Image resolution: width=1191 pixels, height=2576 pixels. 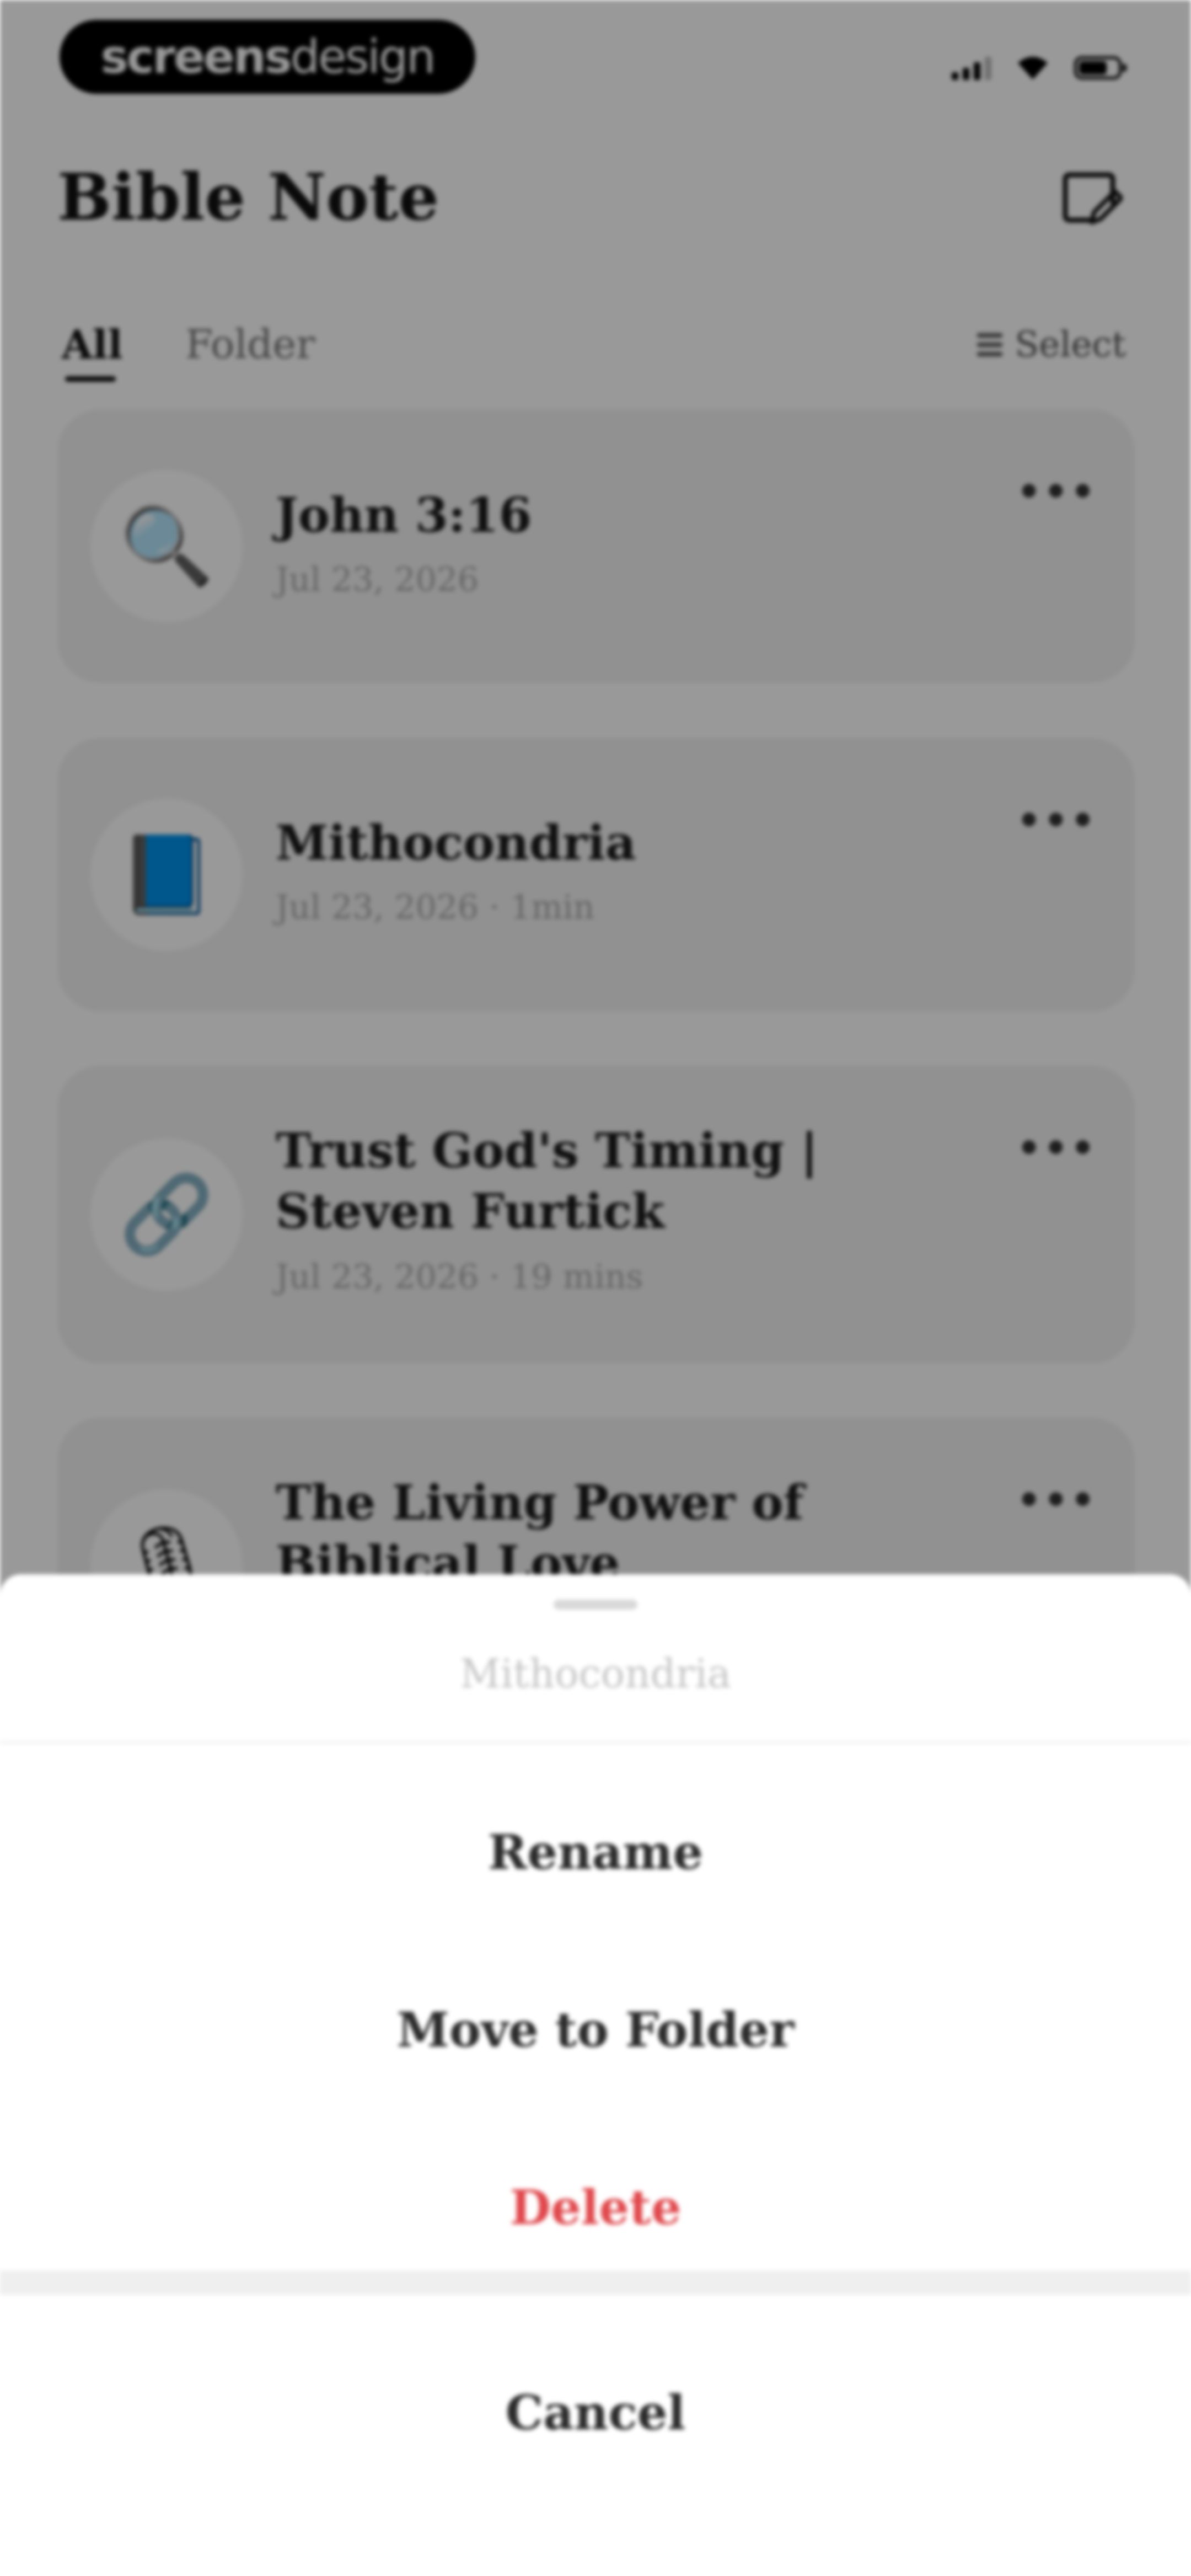 I want to click on divider, so click(x=595, y=1742).